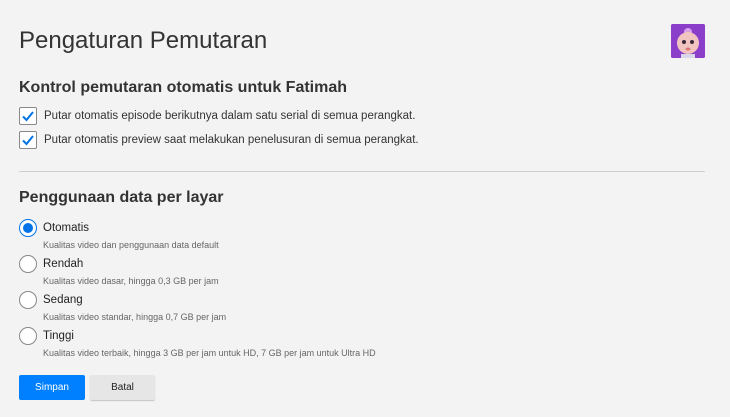 The width and height of the screenshot is (730, 417). Describe the element at coordinates (362, 171) in the screenshot. I see `section-divider` at that location.